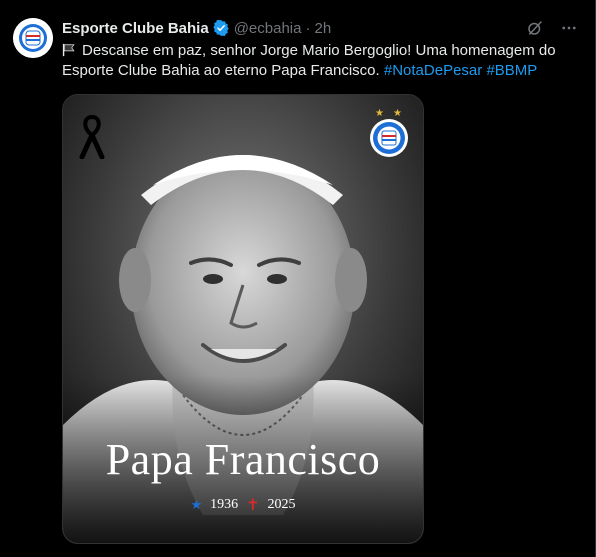  Describe the element at coordinates (322, 28) in the screenshot. I see `tweet-timestamp: 2h` at that location.